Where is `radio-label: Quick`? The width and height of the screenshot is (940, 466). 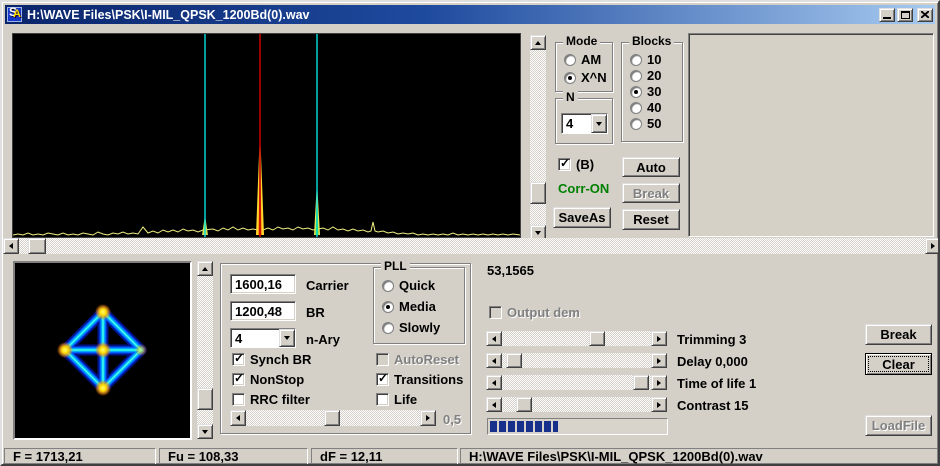
radio-label: Quick is located at coordinates (417, 285).